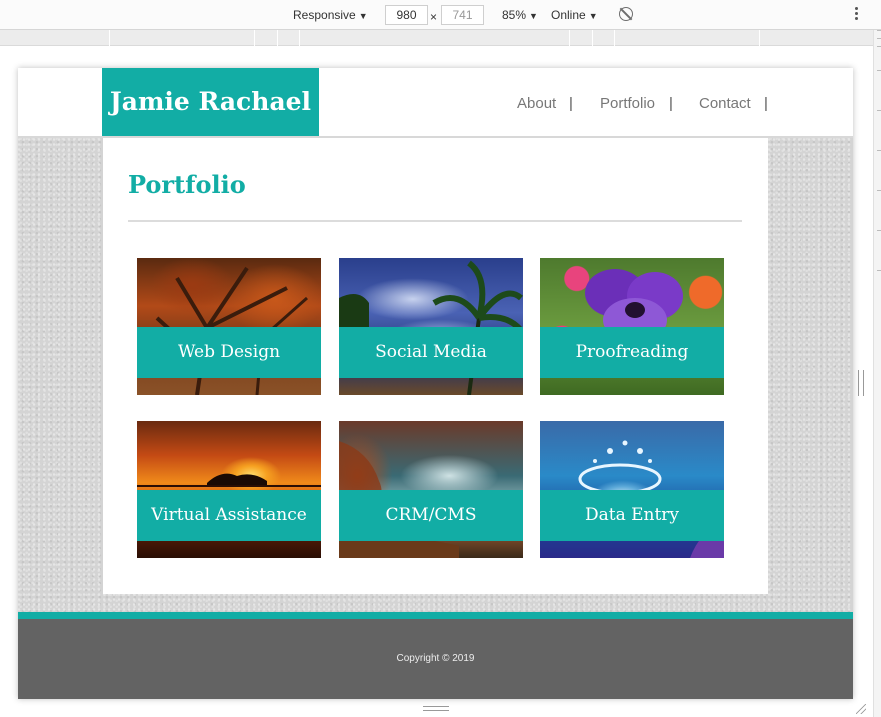  Describe the element at coordinates (436, 38) in the screenshot. I see `media-query-bar` at that location.